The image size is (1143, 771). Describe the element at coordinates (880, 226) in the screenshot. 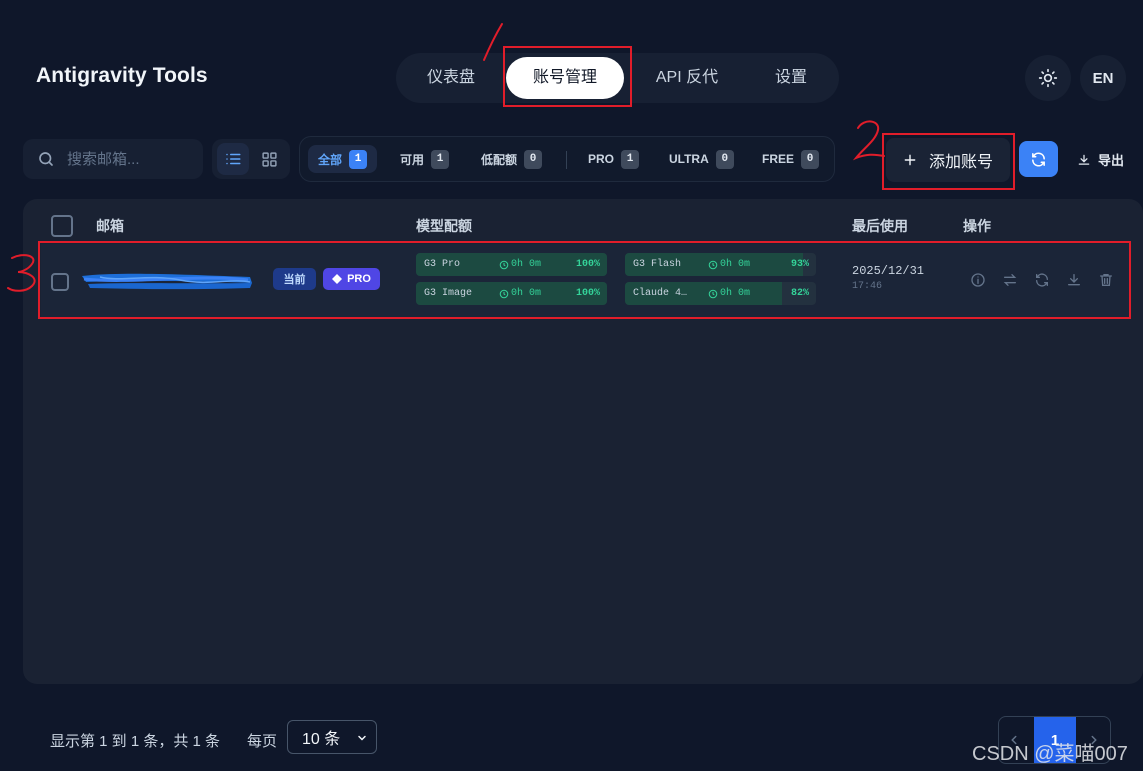

I see `header-last-used: 最后使用` at that location.